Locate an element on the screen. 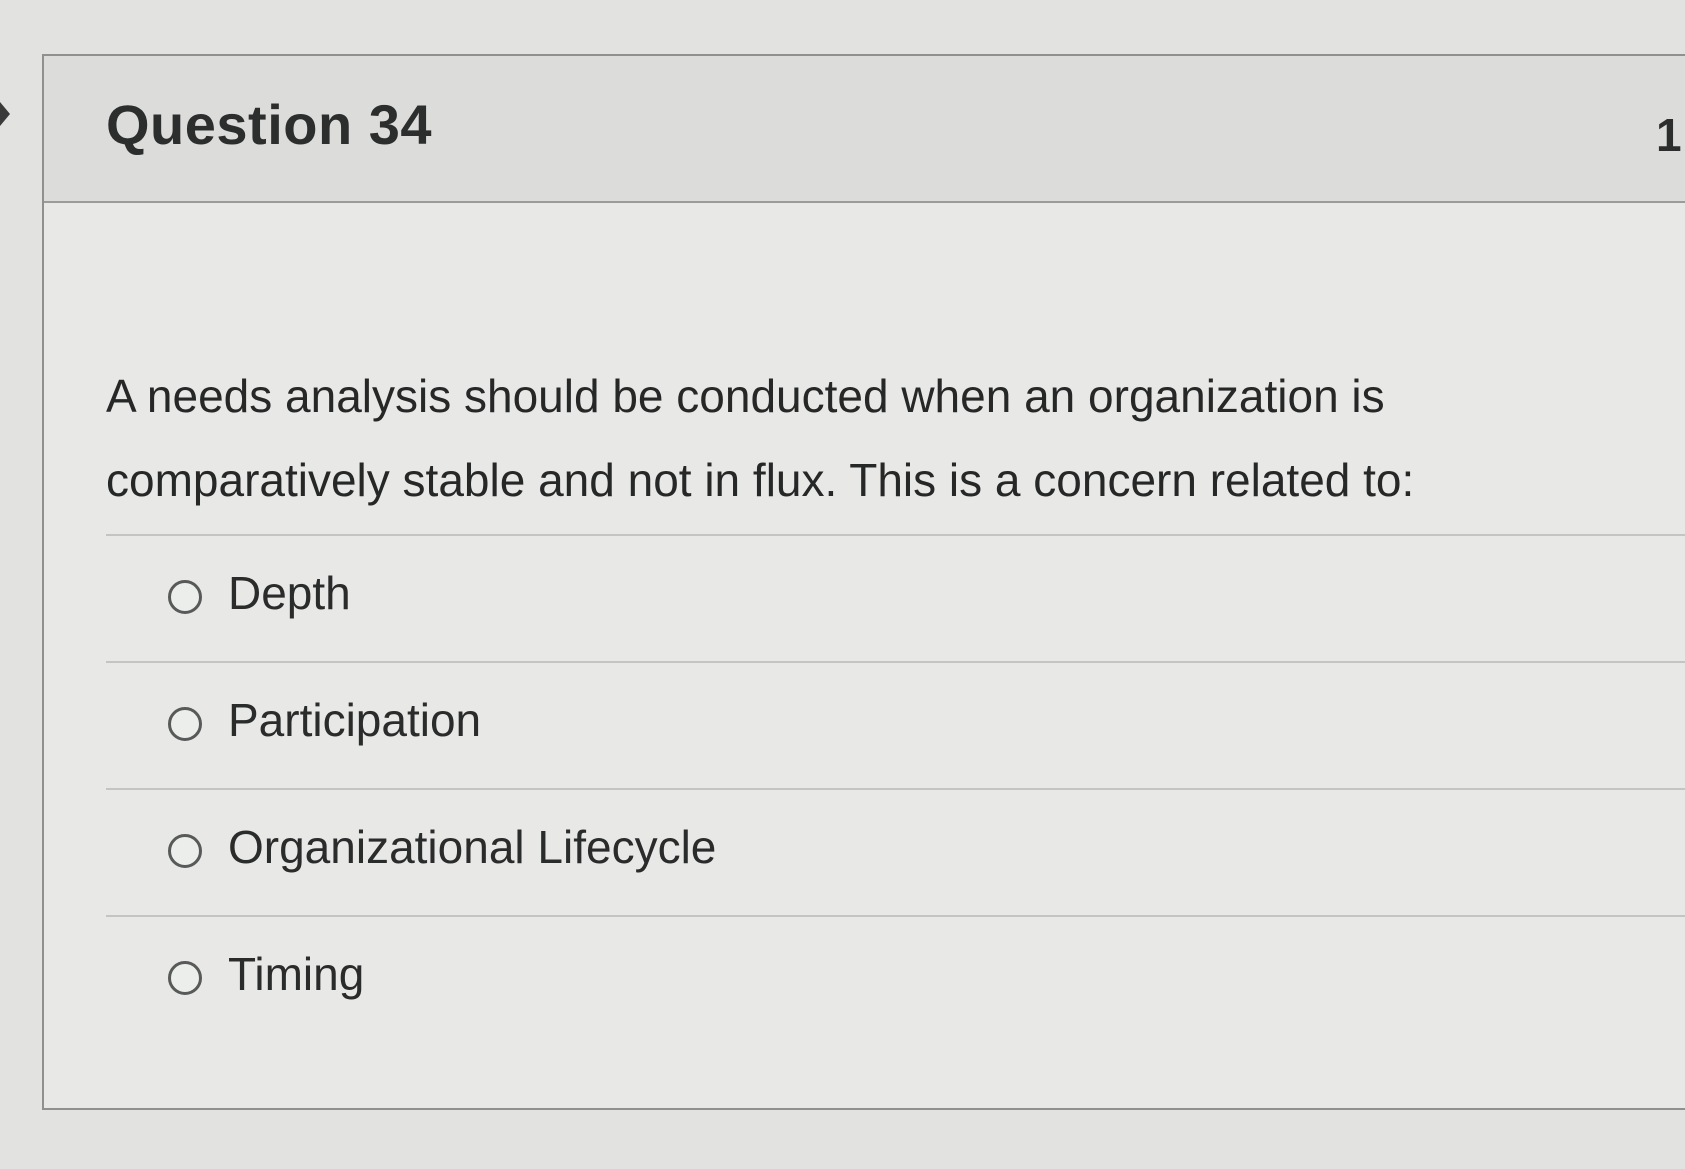 The image size is (1685, 1169). answer-option: Organizational Lifecycle is located at coordinates (895, 851).